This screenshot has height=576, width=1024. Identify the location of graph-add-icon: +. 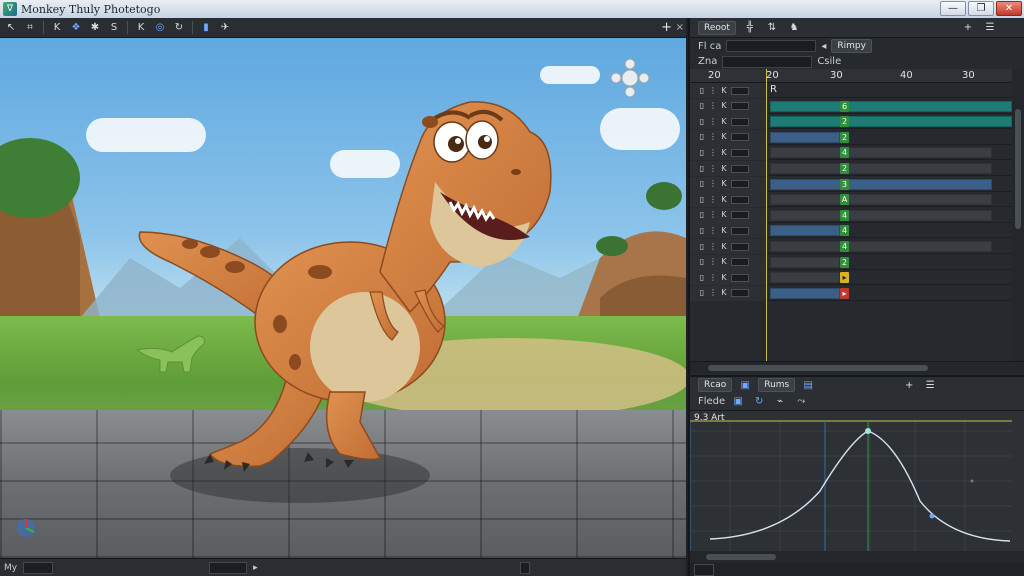
(909, 385).